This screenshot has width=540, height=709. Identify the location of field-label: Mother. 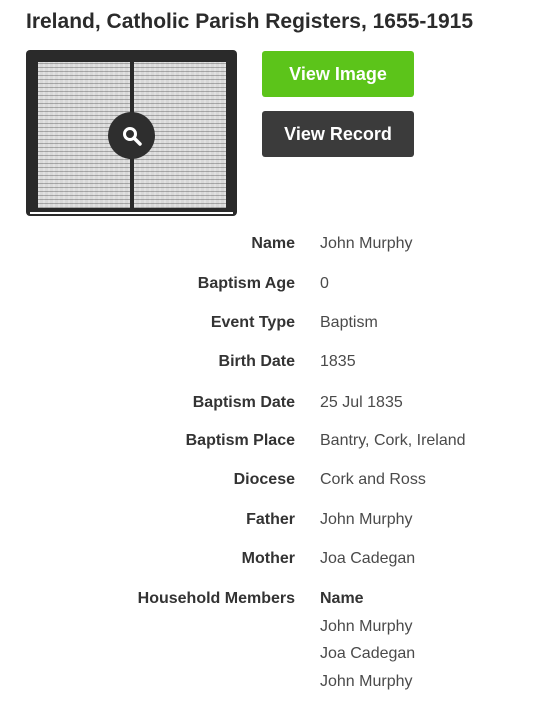
(268, 558).